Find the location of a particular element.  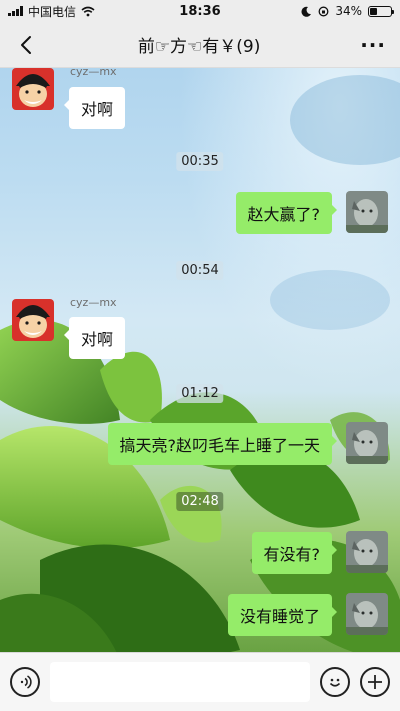

input-bar is located at coordinates (200, 681).